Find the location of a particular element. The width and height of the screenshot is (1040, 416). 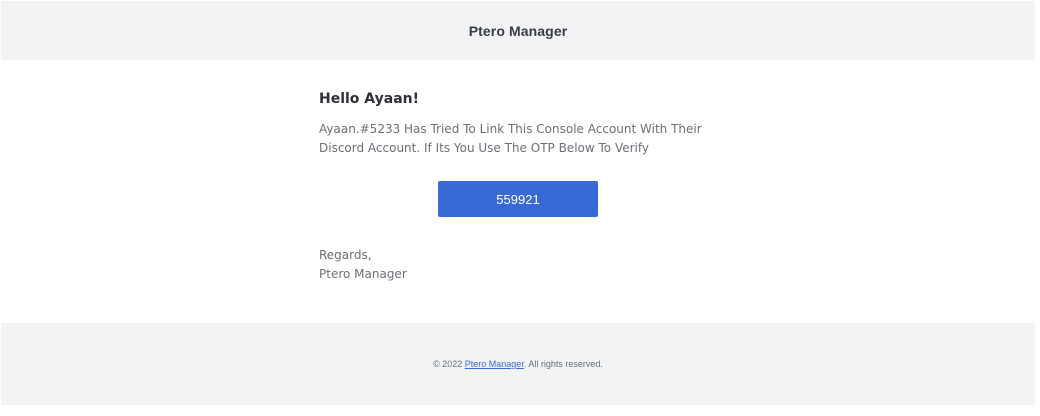

copyright-prefix: © 2022 is located at coordinates (449, 364).